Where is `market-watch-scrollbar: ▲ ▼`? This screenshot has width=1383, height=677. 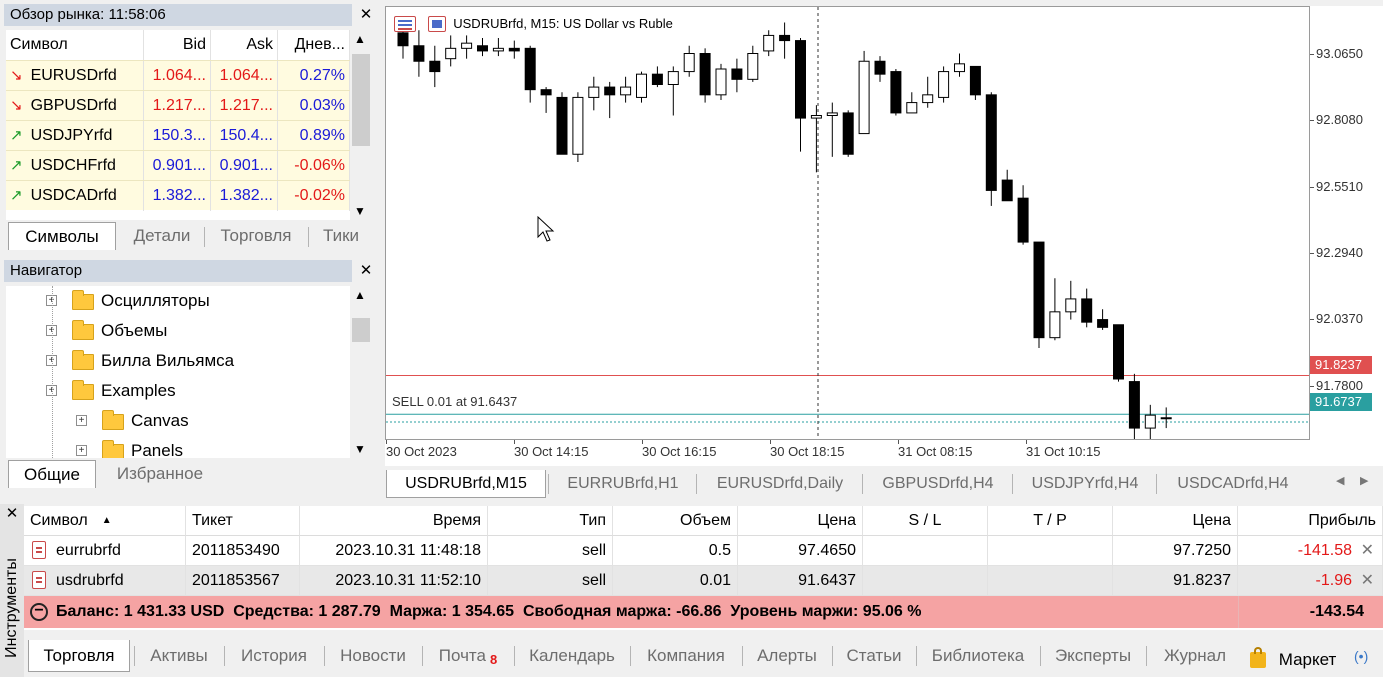
market-watch-scrollbar: ▲ ▼ is located at coordinates (361, 125).